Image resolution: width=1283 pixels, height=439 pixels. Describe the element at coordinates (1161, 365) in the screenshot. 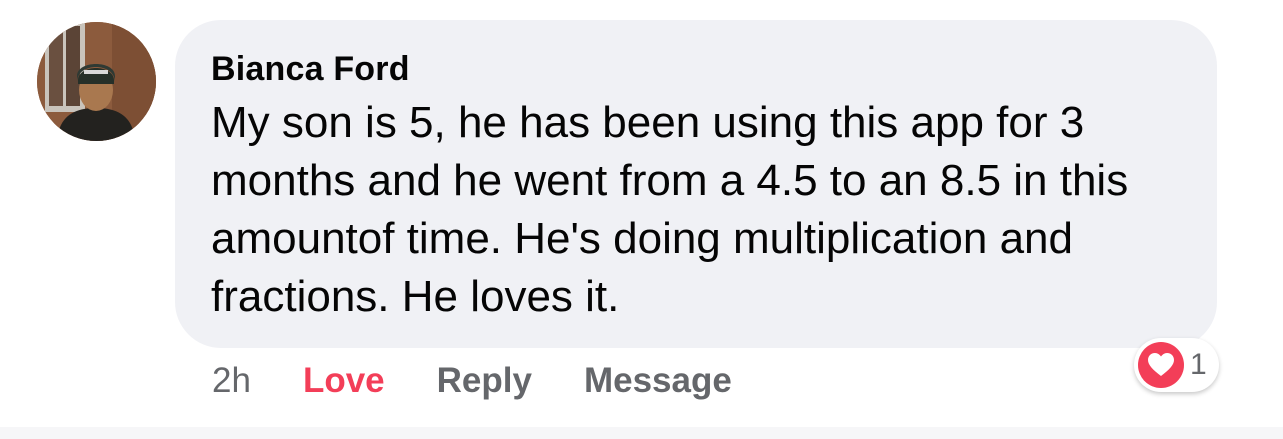

I see `heart-icon` at that location.